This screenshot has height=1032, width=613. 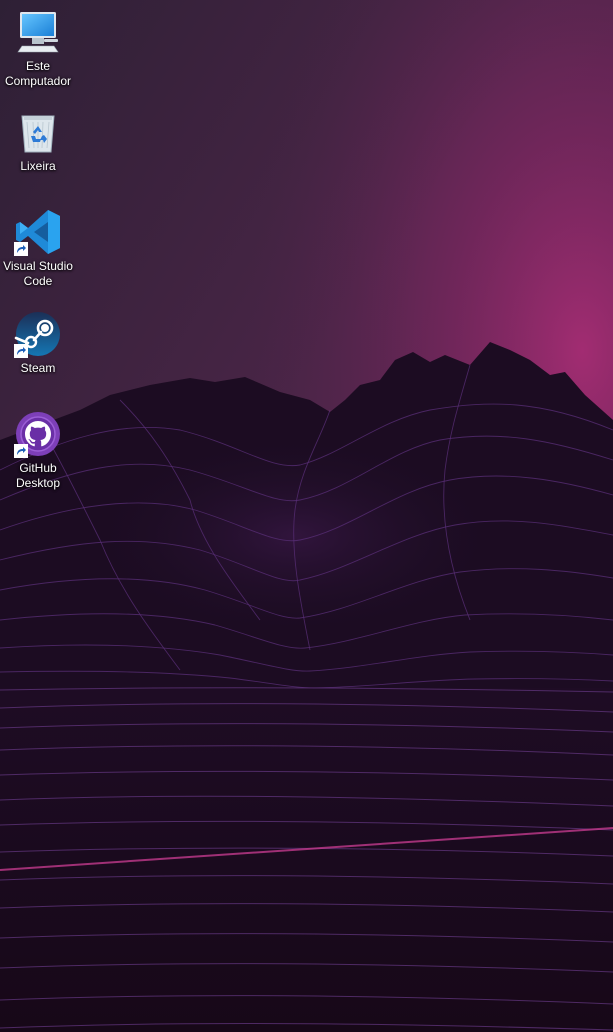 I want to click on computer-icon, so click(x=38, y=32).